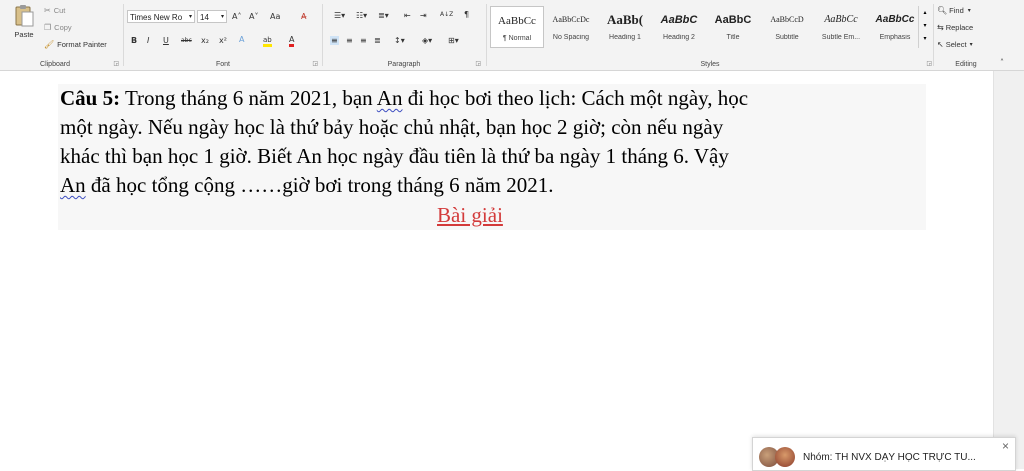  I want to click on format-painter-label: Format Painter, so click(82, 44).